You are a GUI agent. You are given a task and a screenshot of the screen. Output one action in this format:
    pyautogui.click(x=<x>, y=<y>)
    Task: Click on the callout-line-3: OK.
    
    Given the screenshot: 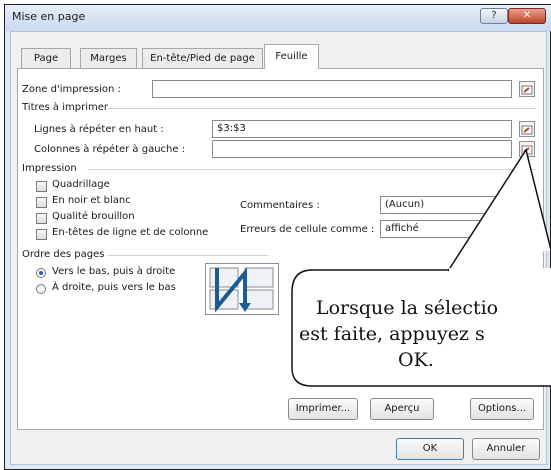 What is the action you would take?
    pyautogui.click(x=416, y=360)
    